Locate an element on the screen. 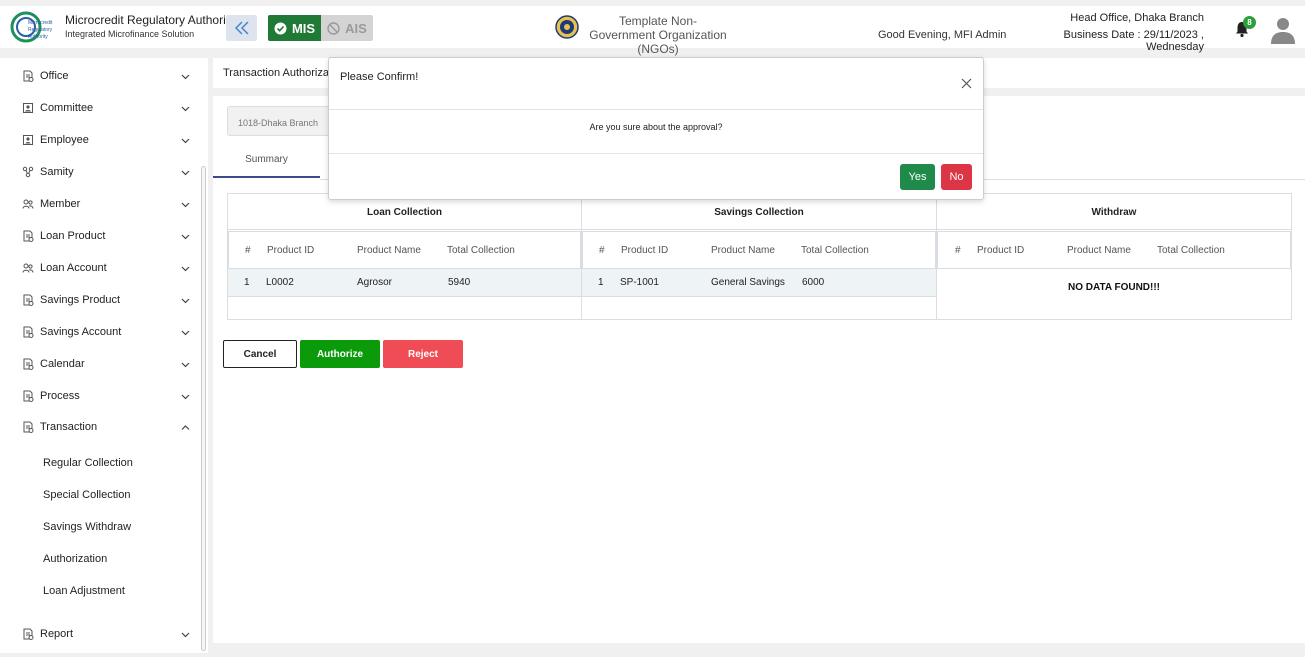 The height and width of the screenshot is (657, 1305). sidebar-item-committee: Committee is located at coordinates (107, 108).